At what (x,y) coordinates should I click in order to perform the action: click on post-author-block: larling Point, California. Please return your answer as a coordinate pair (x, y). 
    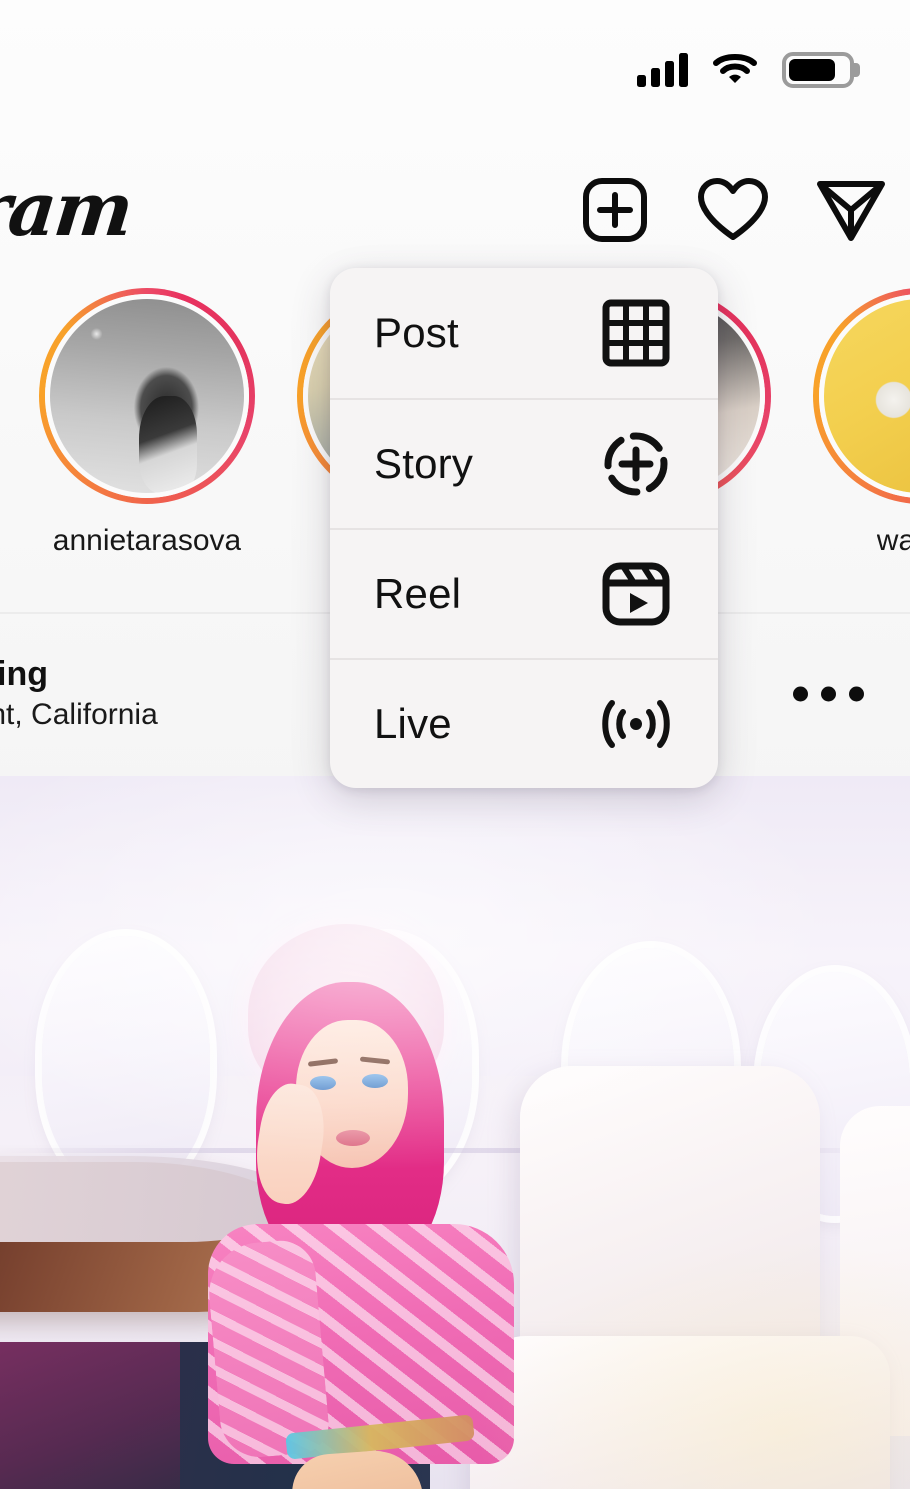
    Looking at the image, I should click on (79, 694).